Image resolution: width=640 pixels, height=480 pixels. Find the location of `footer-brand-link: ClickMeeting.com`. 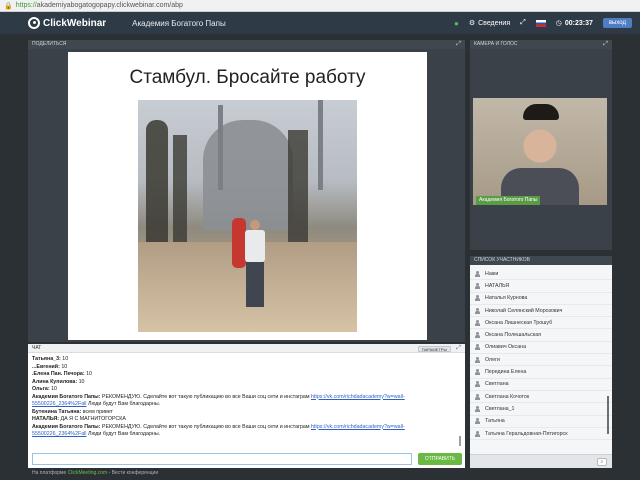

footer-brand-link: ClickMeeting.com is located at coordinates (87, 473).